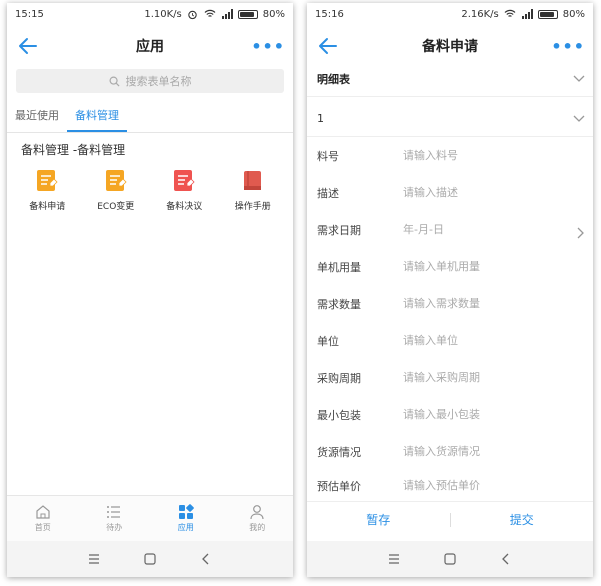 The height and width of the screenshot is (586, 601). I want to click on field-purchase-cycle: 采购周期, so click(450, 377).